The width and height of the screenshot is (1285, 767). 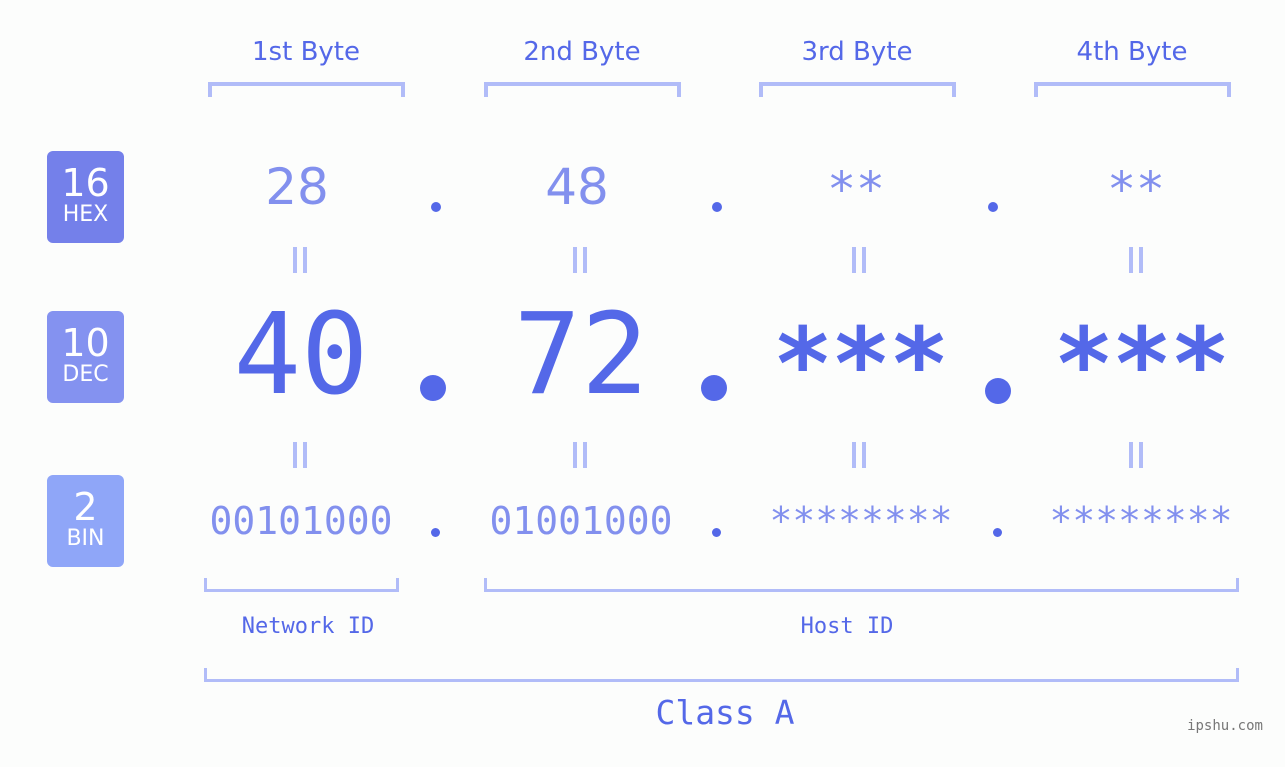 I want to click on ip-class-label: Class A, so click(x=725, y=712).